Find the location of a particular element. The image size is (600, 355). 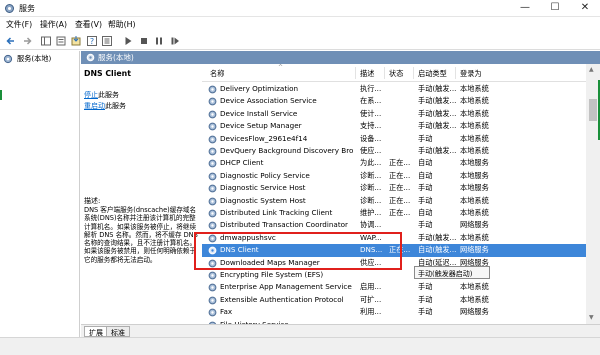

column-header-row: ^ 名称 描述 状态 启动类型 登录为 is located at coordinates (394, 73).